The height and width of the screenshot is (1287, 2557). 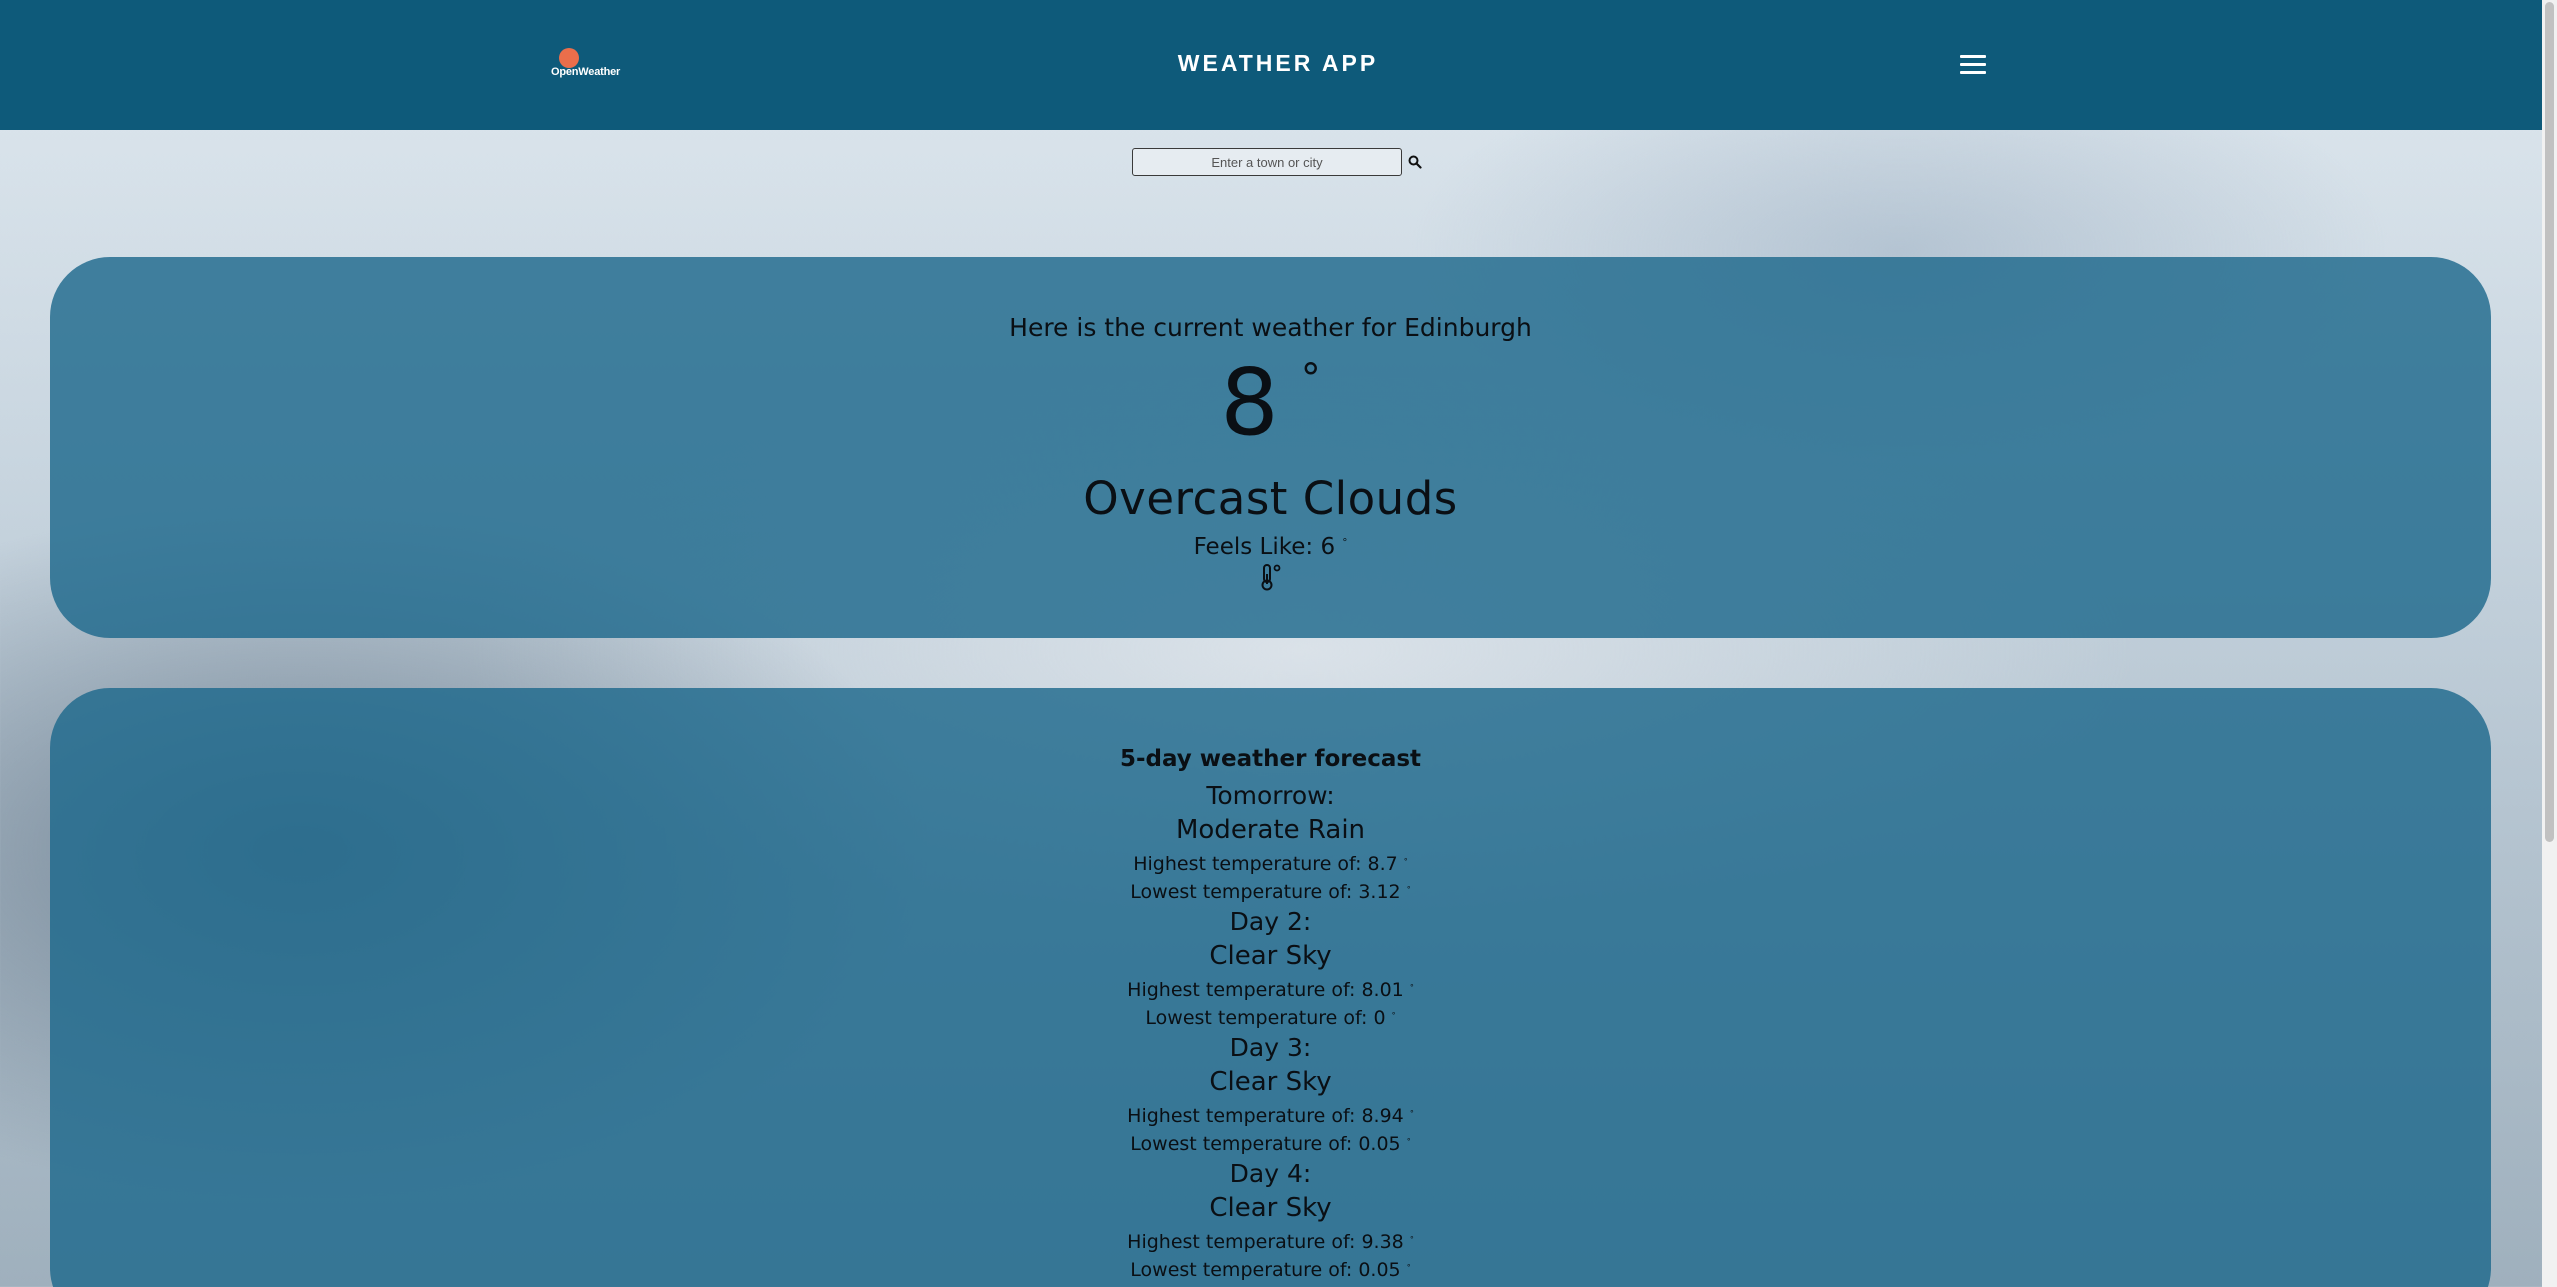 I want to click on weather-description: Overcast Clouds, so click(x=1270, y=498).